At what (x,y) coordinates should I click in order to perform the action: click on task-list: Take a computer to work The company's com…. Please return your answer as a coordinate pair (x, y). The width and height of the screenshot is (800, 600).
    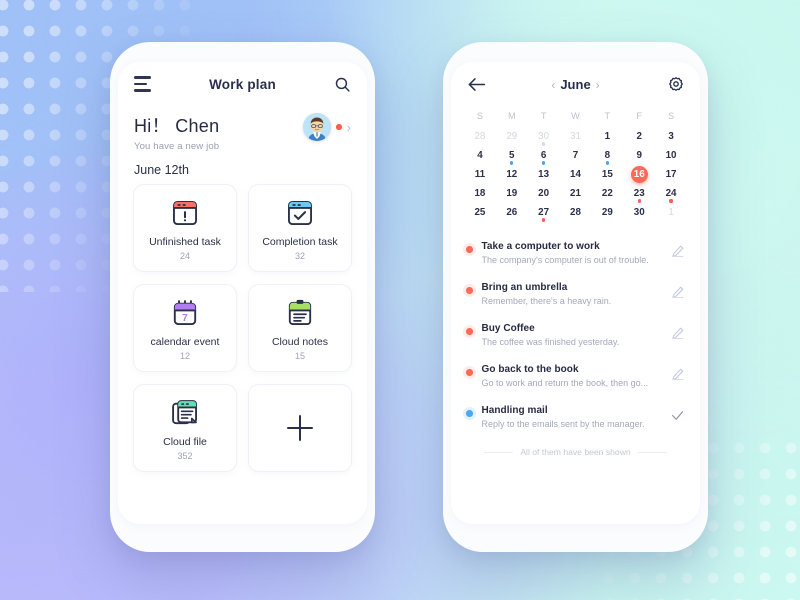
    Looking at the image, I should click on (575, 339).